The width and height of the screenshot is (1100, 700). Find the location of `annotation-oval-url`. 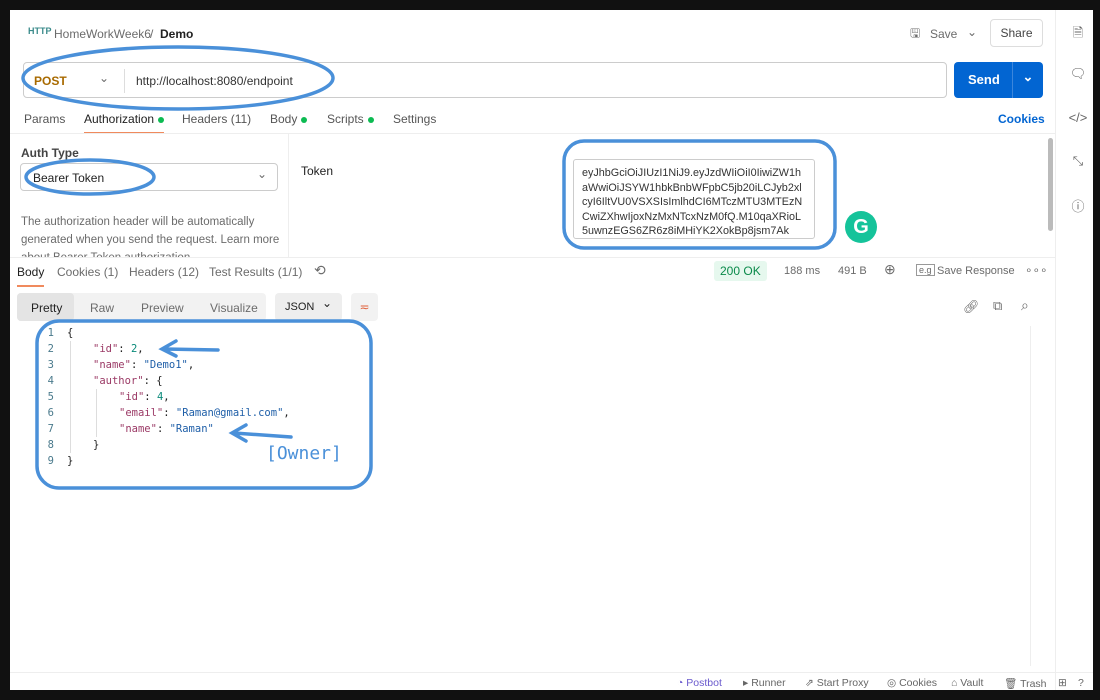

annotation-oval-url is located at coordinates (178, 78).